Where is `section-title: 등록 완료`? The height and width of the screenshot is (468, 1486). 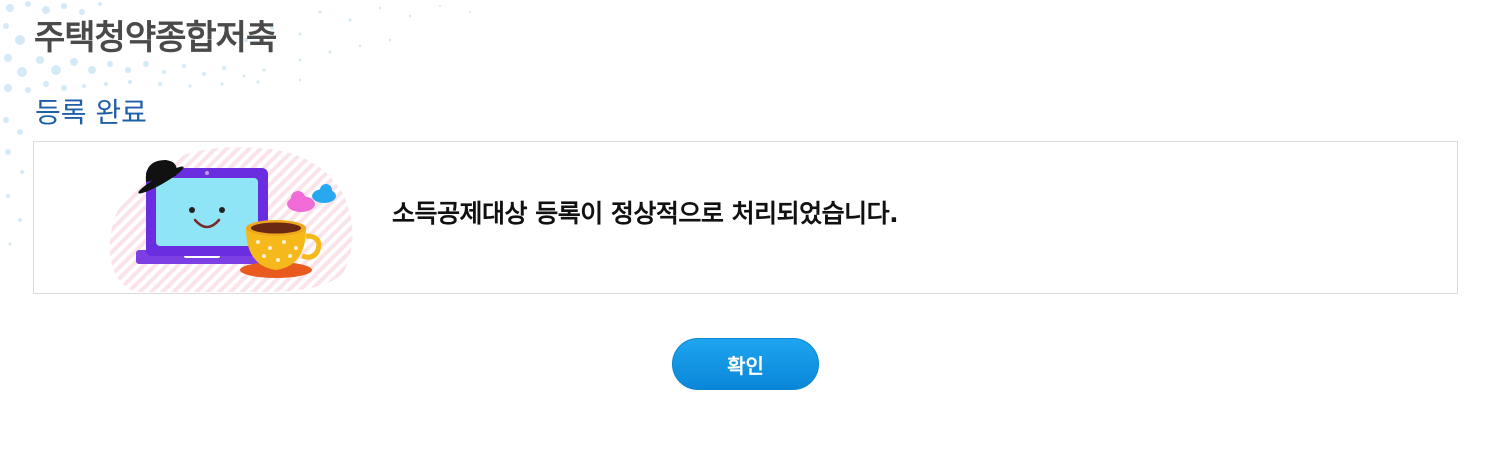
section-title: 등록 완료 is located at coordinates (91, 112).